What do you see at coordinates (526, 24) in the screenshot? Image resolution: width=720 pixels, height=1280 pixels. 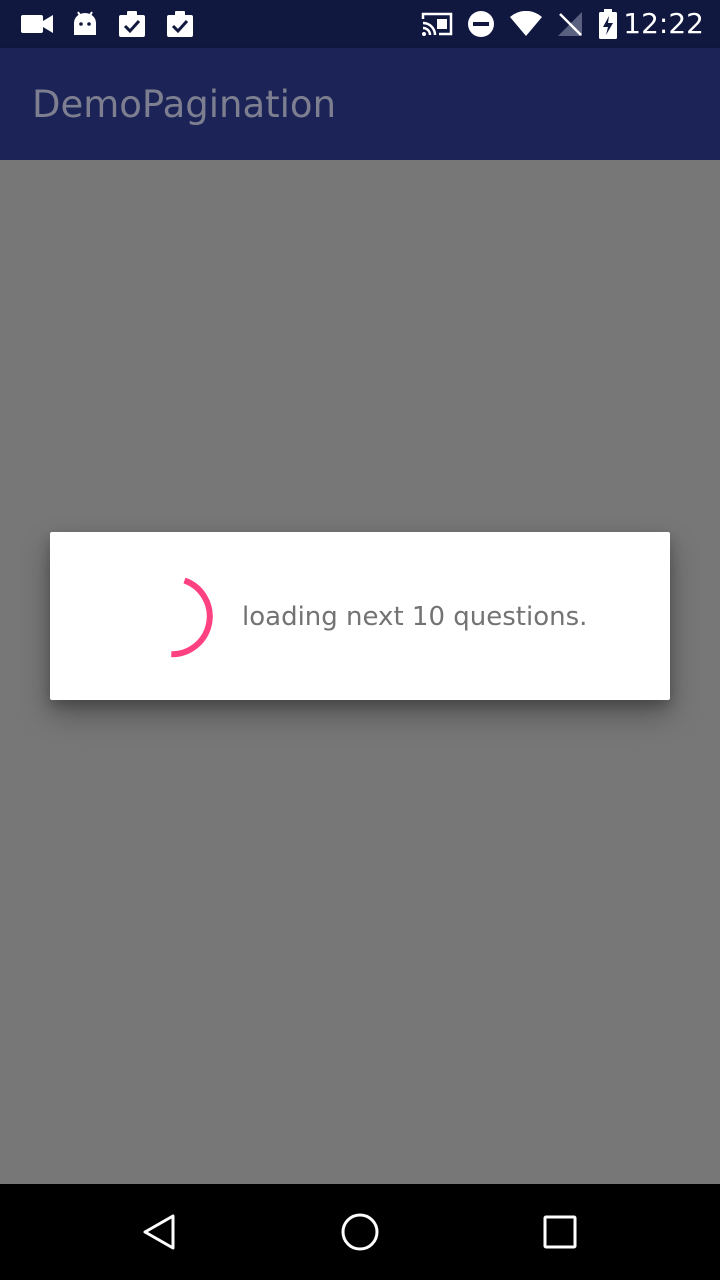 I see `wifi-icon` at bounding box center [526, 24].